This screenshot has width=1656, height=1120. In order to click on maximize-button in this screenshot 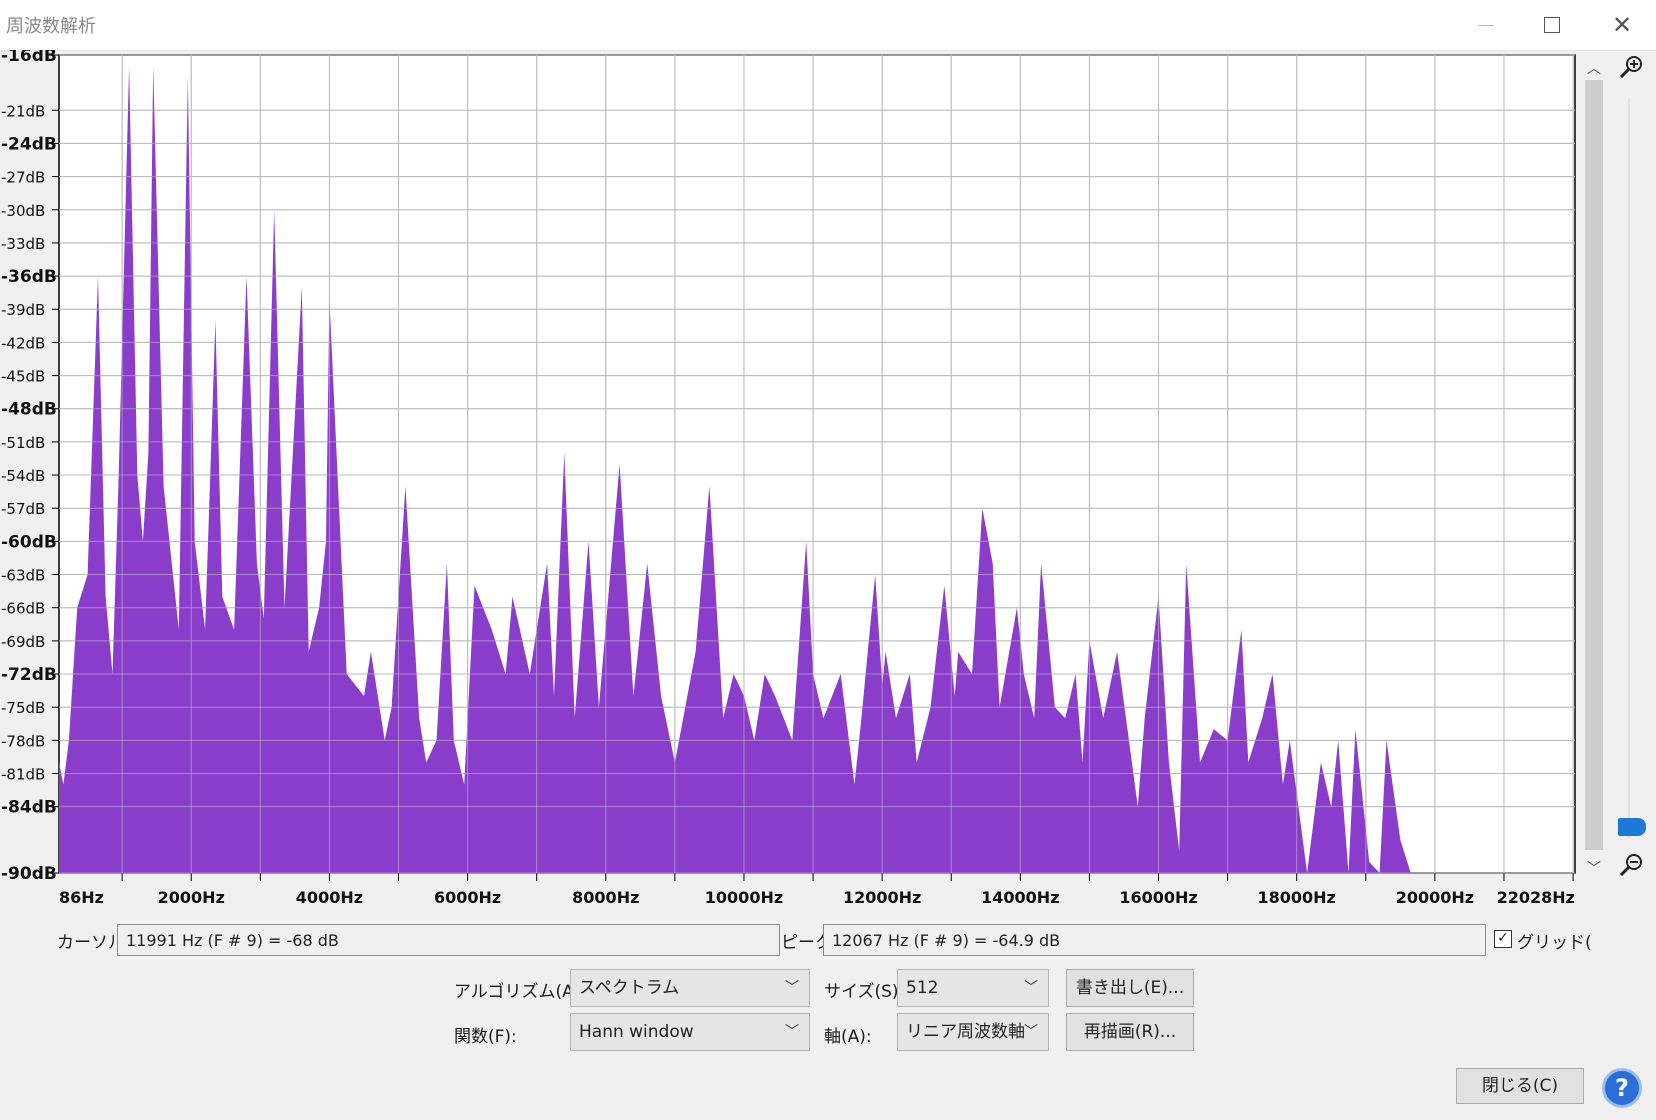, I will do `click(1552, 25)`.